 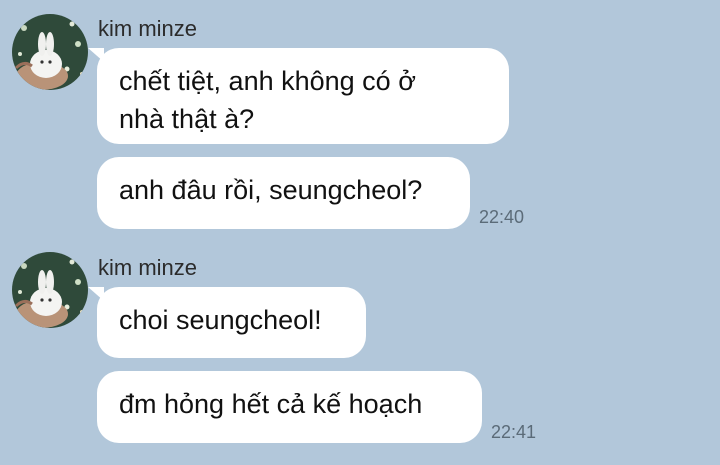 What do you see at coordinates (283, 193) in the screenshot?
I see `message-bubble: anh đâu rồi, seungcheol?` at bounding box center [283, 193].